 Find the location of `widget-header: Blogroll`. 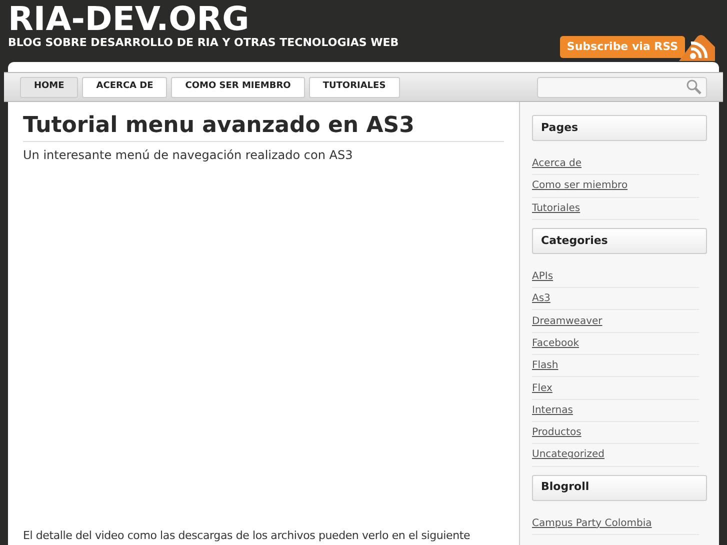

widget-header: Blogroll is located at coordinates (619, 487).